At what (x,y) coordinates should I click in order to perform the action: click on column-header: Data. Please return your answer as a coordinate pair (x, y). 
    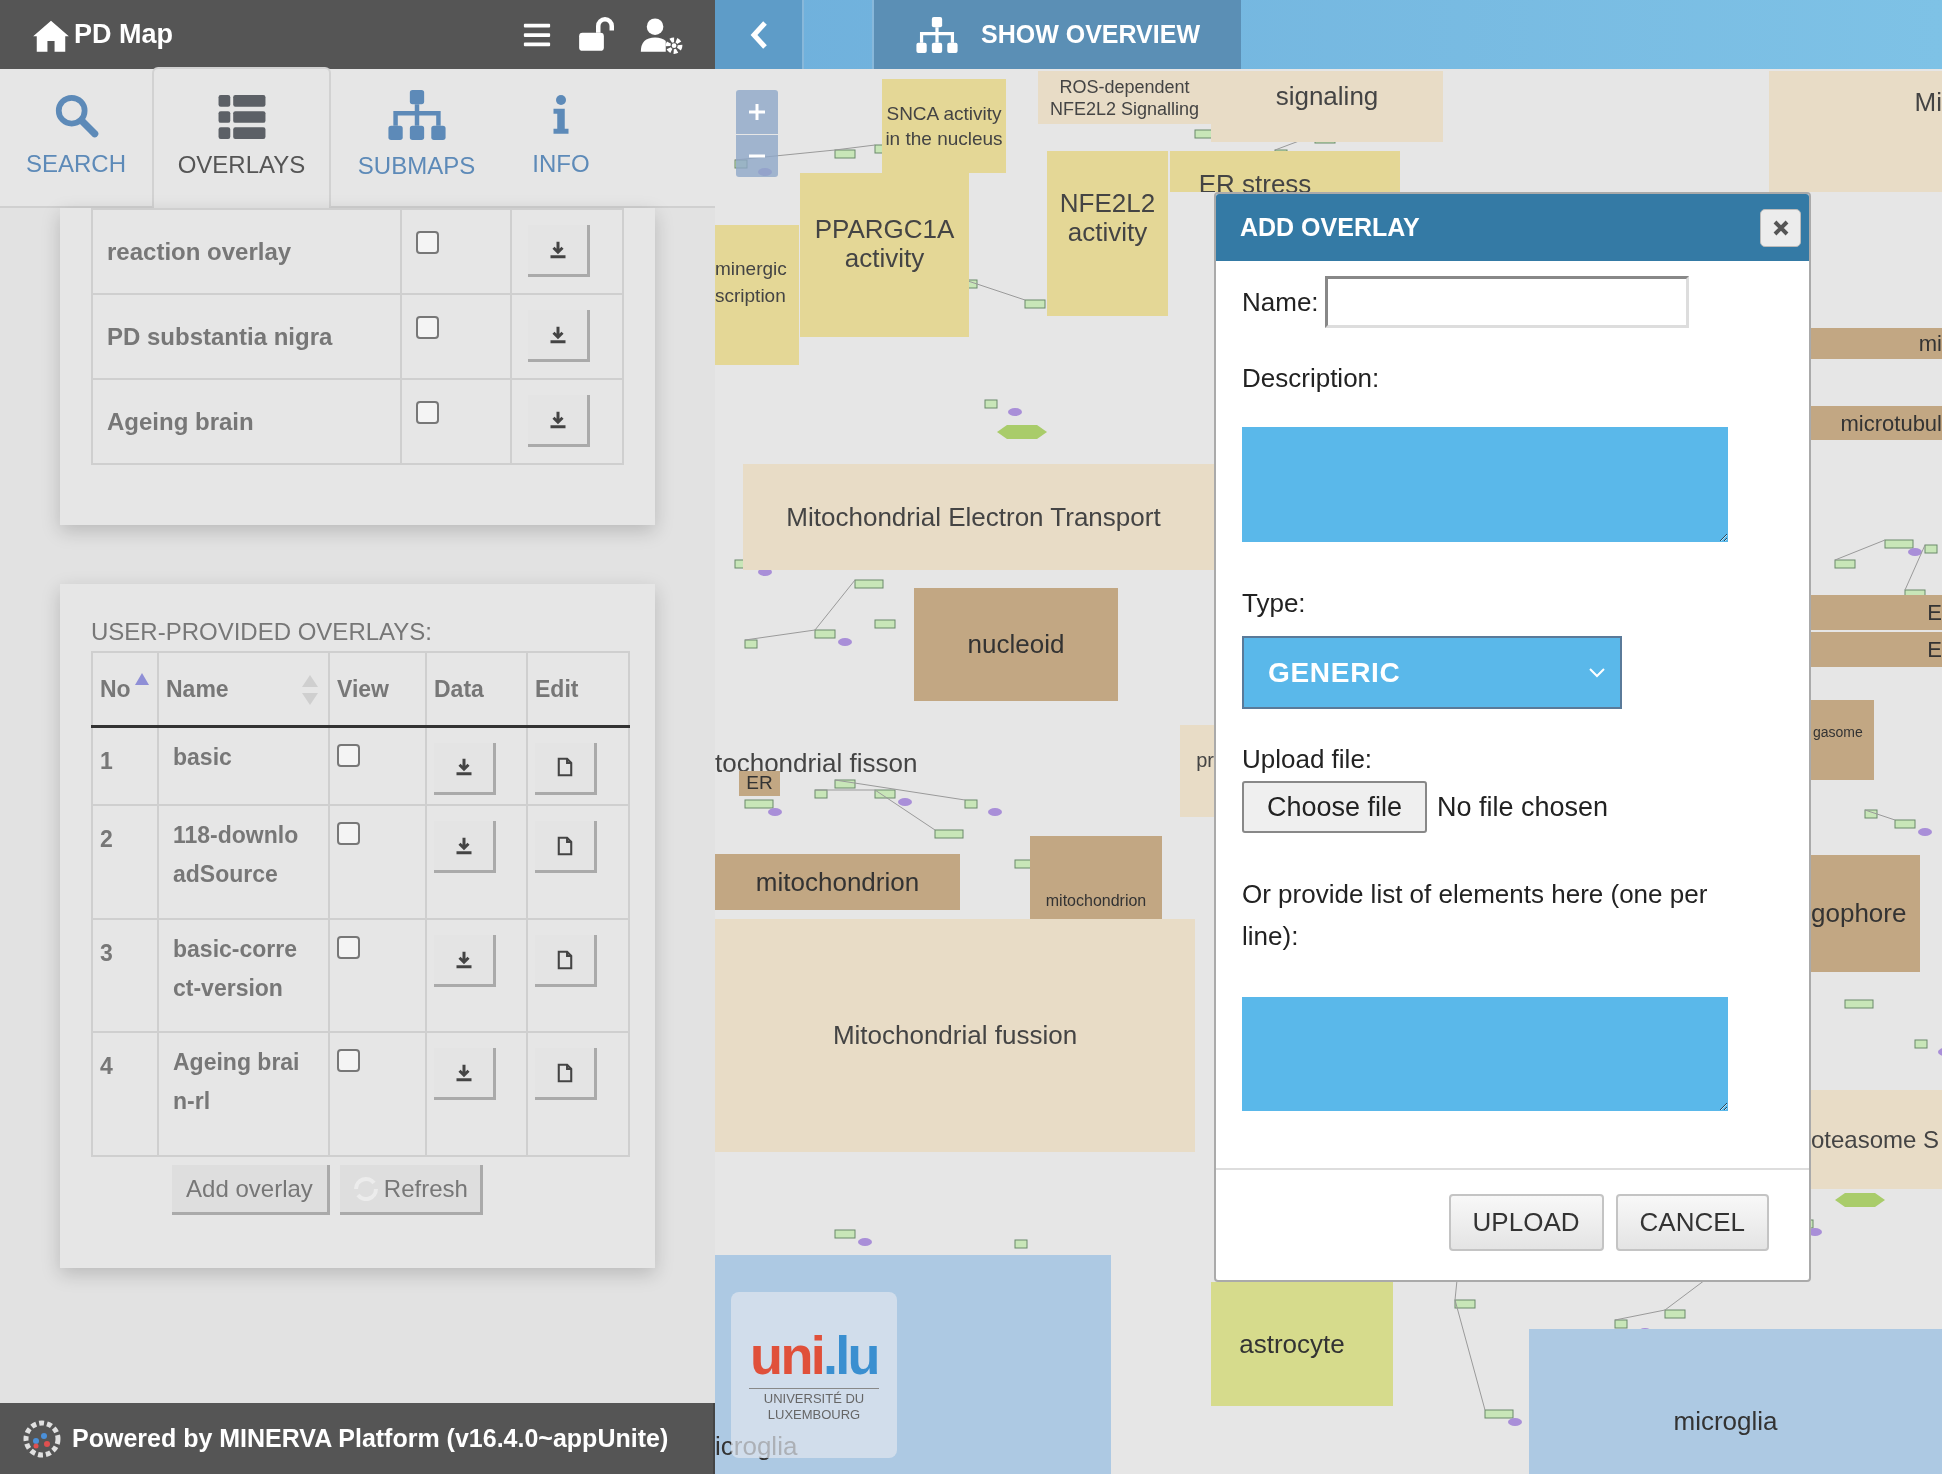
    Looking at the image, I should click on (459, 688).